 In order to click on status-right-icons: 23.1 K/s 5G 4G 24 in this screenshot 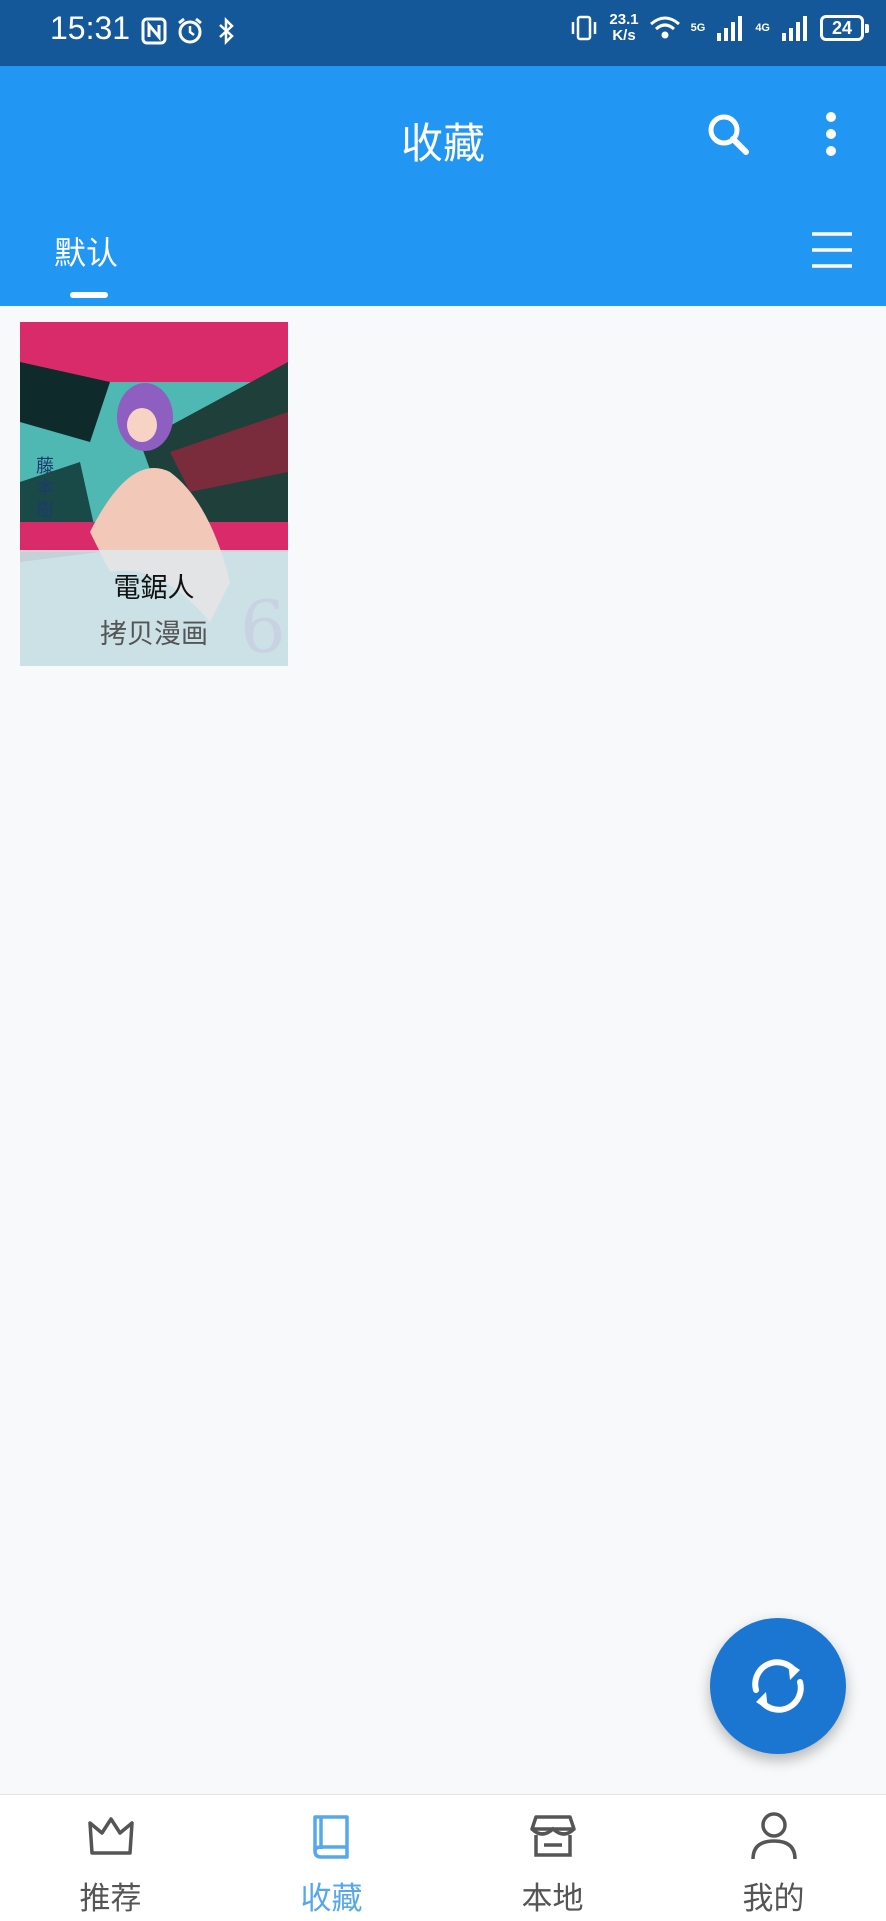, I will do `click(719, 28)`.